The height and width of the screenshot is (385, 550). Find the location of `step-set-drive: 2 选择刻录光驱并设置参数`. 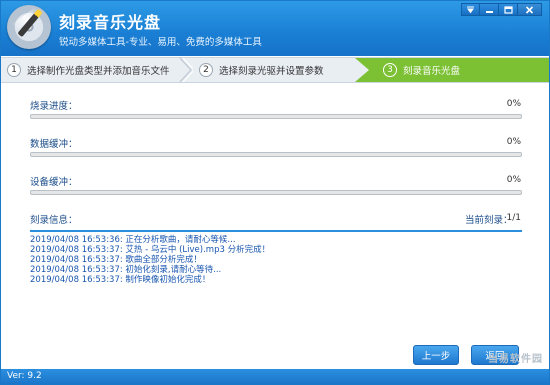

step-set-drive: 2 选择刻录光驱并设置参数 is located at coordinates (261, 70).